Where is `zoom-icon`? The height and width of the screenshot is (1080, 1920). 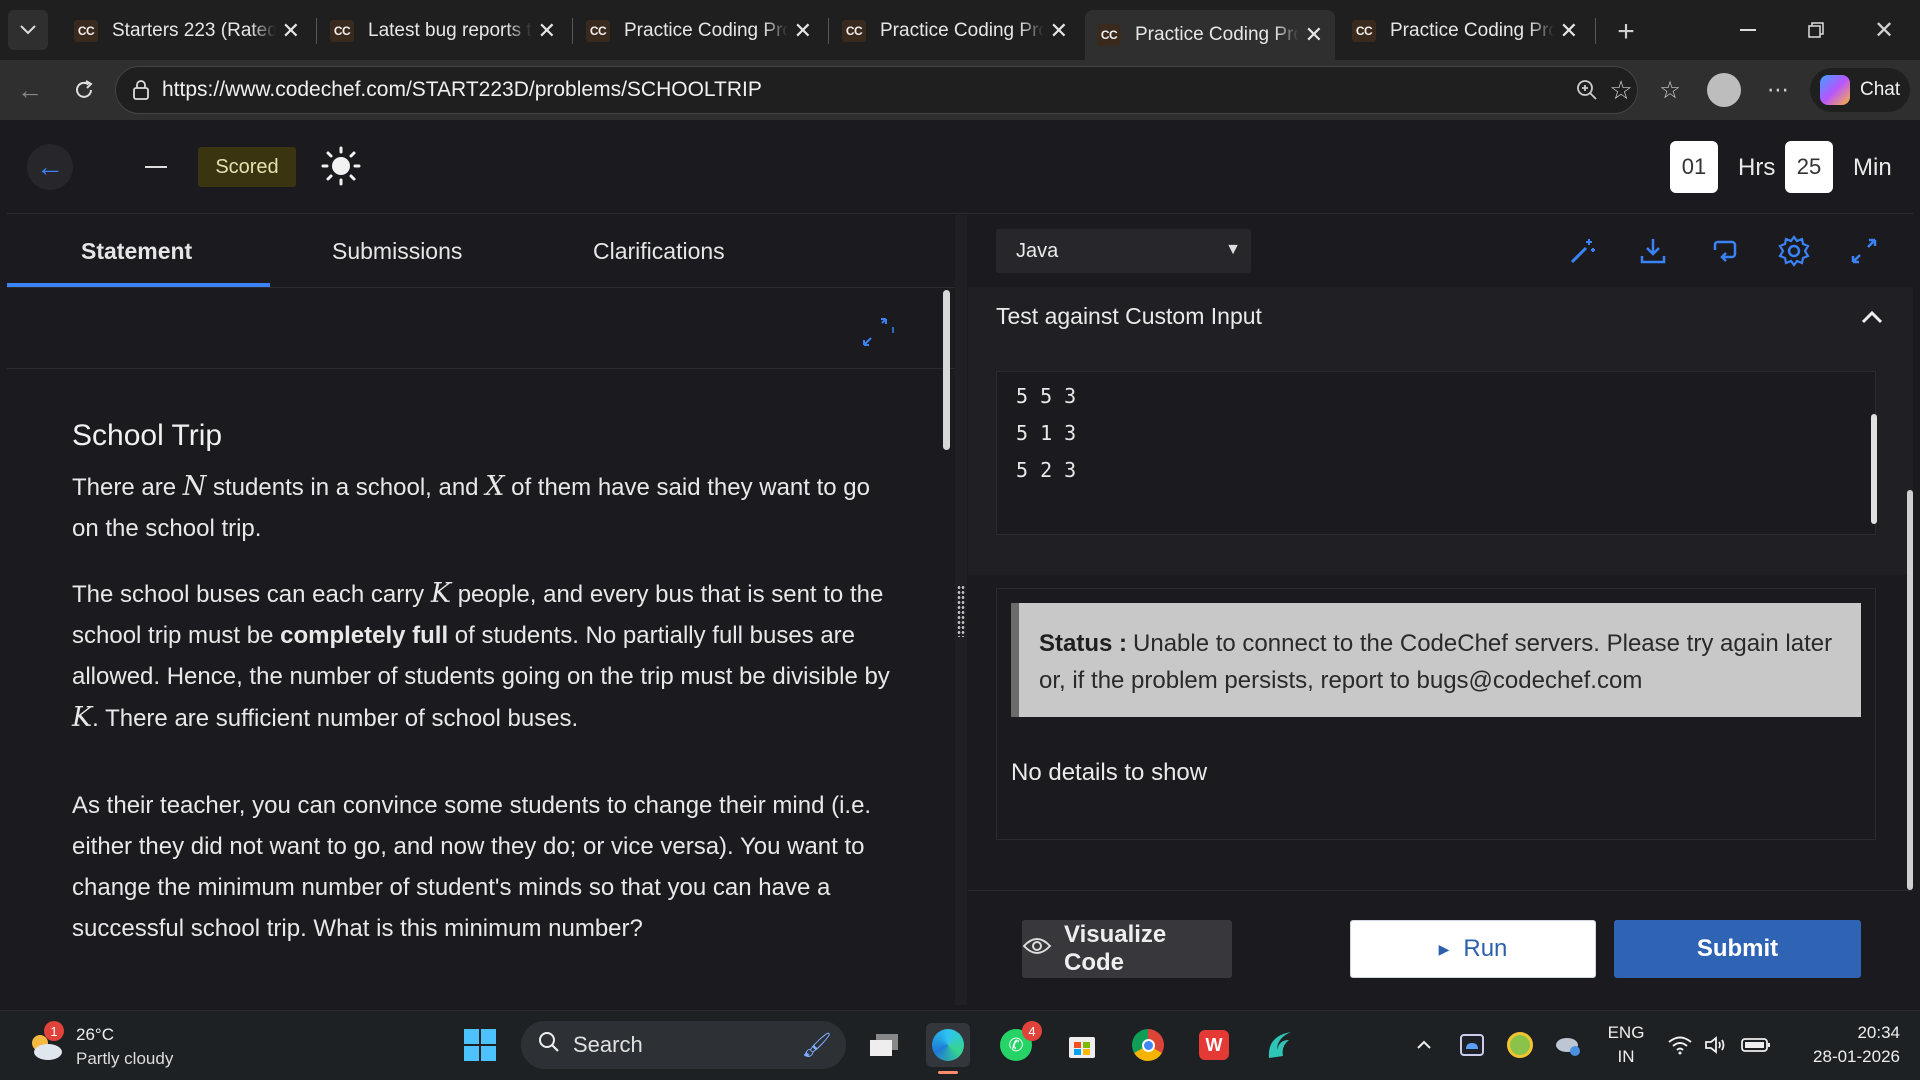 zoom-icon is located at coordinates (1587, 90).